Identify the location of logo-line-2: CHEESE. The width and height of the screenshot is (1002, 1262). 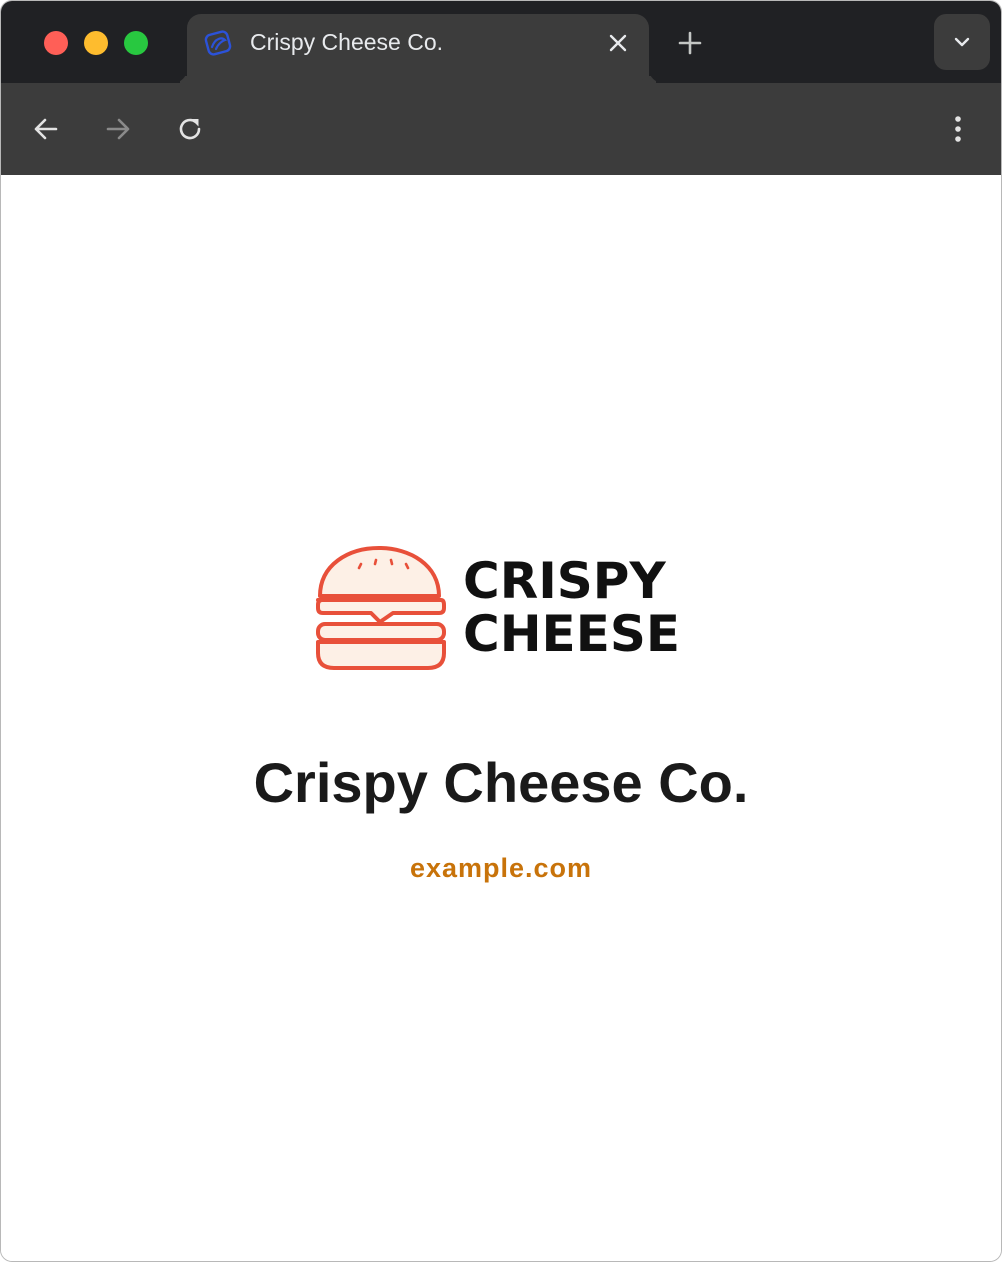
(572, 634).